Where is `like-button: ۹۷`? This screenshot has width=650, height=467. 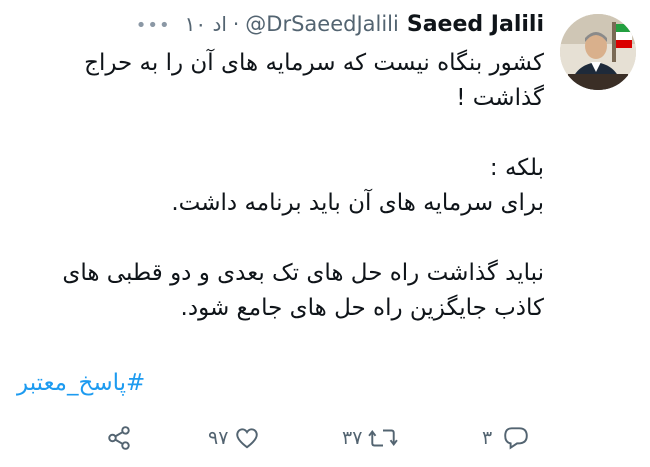
like-button: ۹۷ is located at coordinates (232, 438).